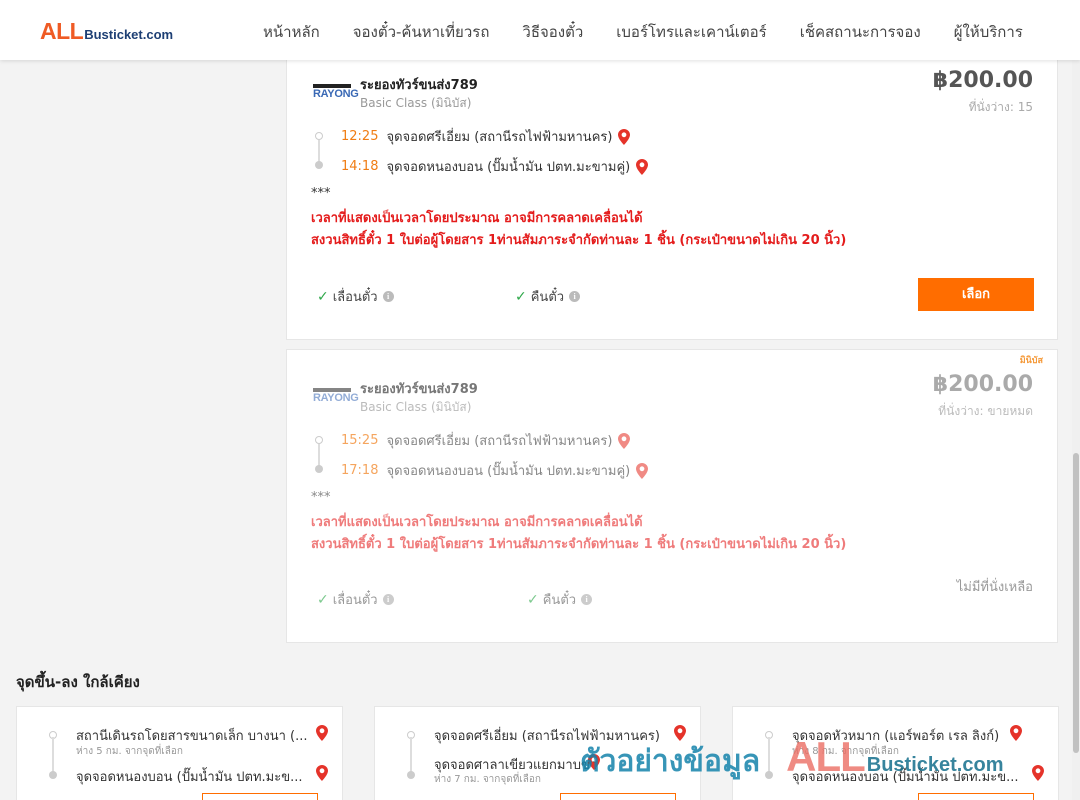  I want to click on arrive-time: 14:18, so click(360, 166).